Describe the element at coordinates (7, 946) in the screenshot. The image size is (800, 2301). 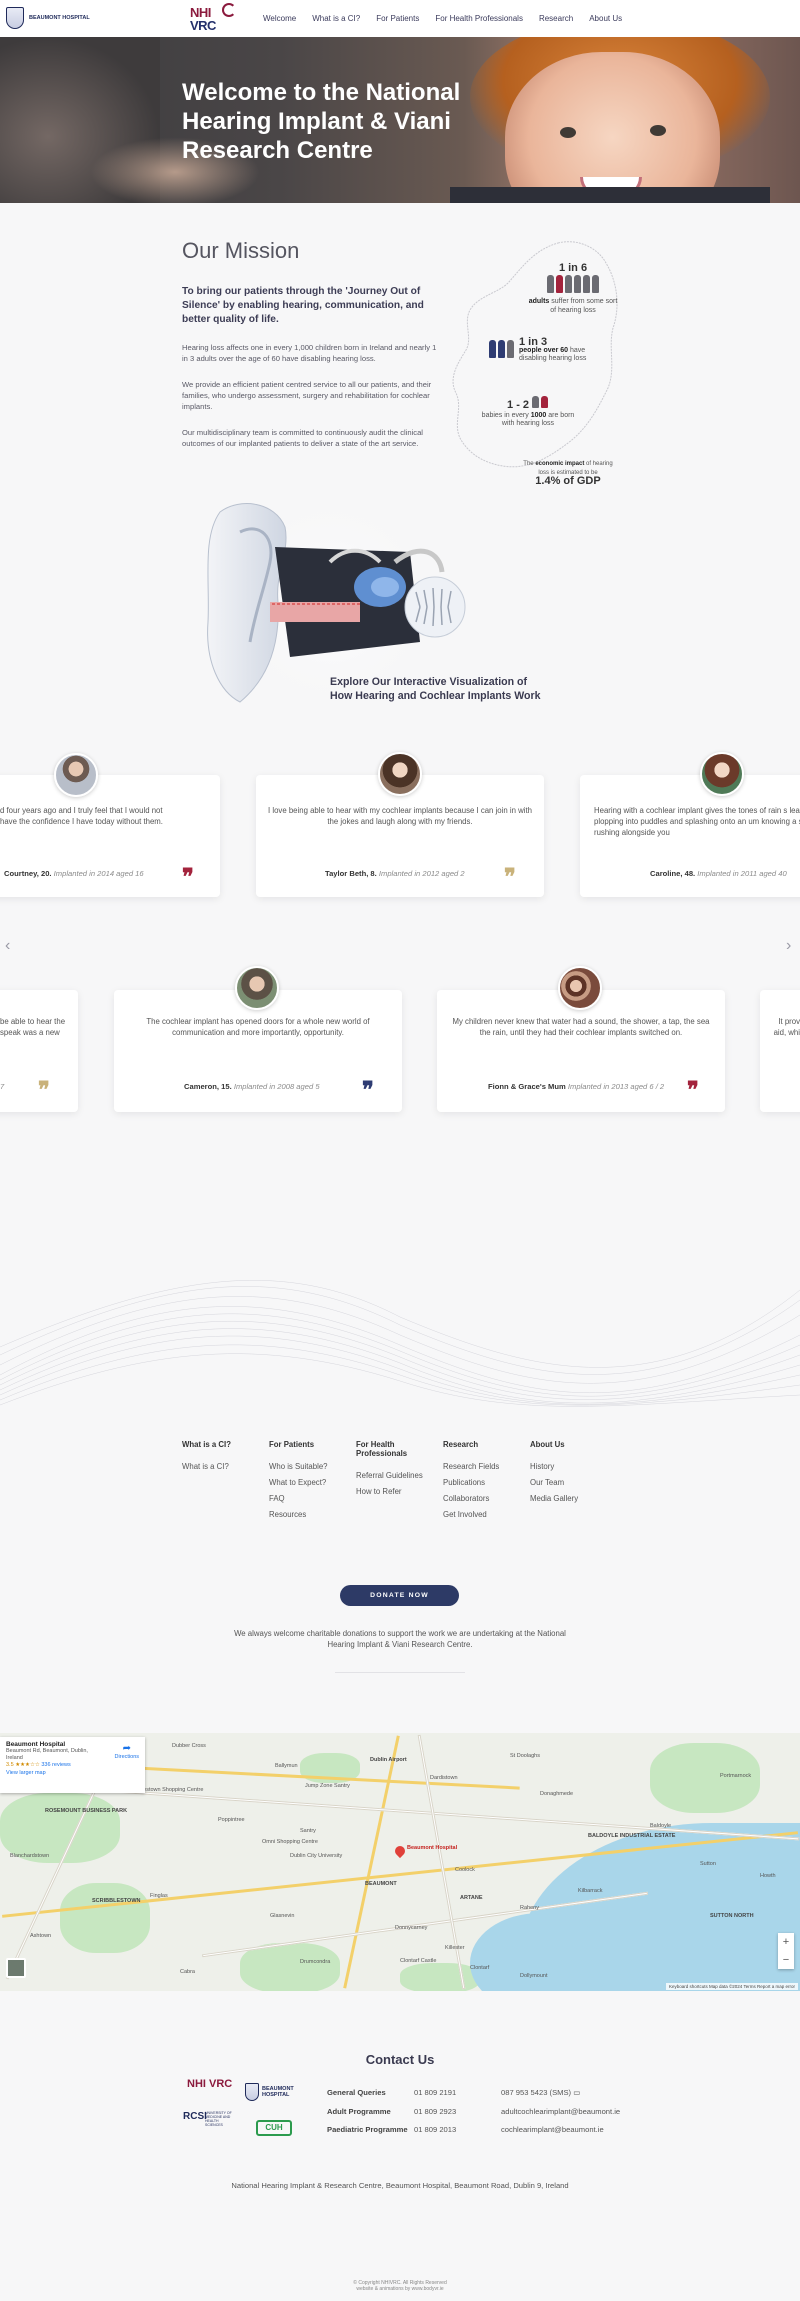
I see `carousel-prev-arrow: ‹` at that location.